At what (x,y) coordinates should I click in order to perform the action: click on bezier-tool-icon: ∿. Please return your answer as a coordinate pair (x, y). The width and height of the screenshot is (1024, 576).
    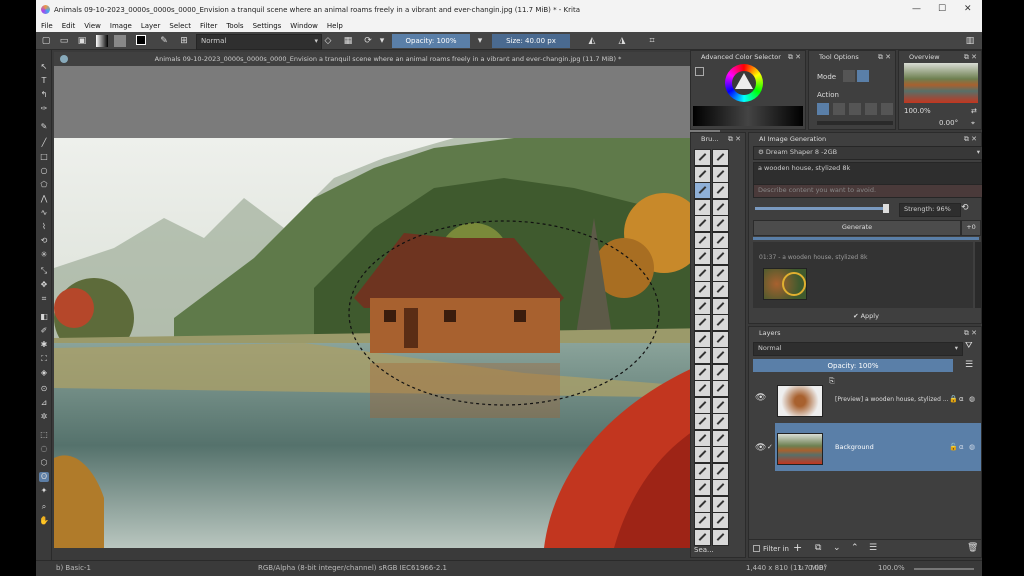
    Looking at the image, I should click on (44, 213).